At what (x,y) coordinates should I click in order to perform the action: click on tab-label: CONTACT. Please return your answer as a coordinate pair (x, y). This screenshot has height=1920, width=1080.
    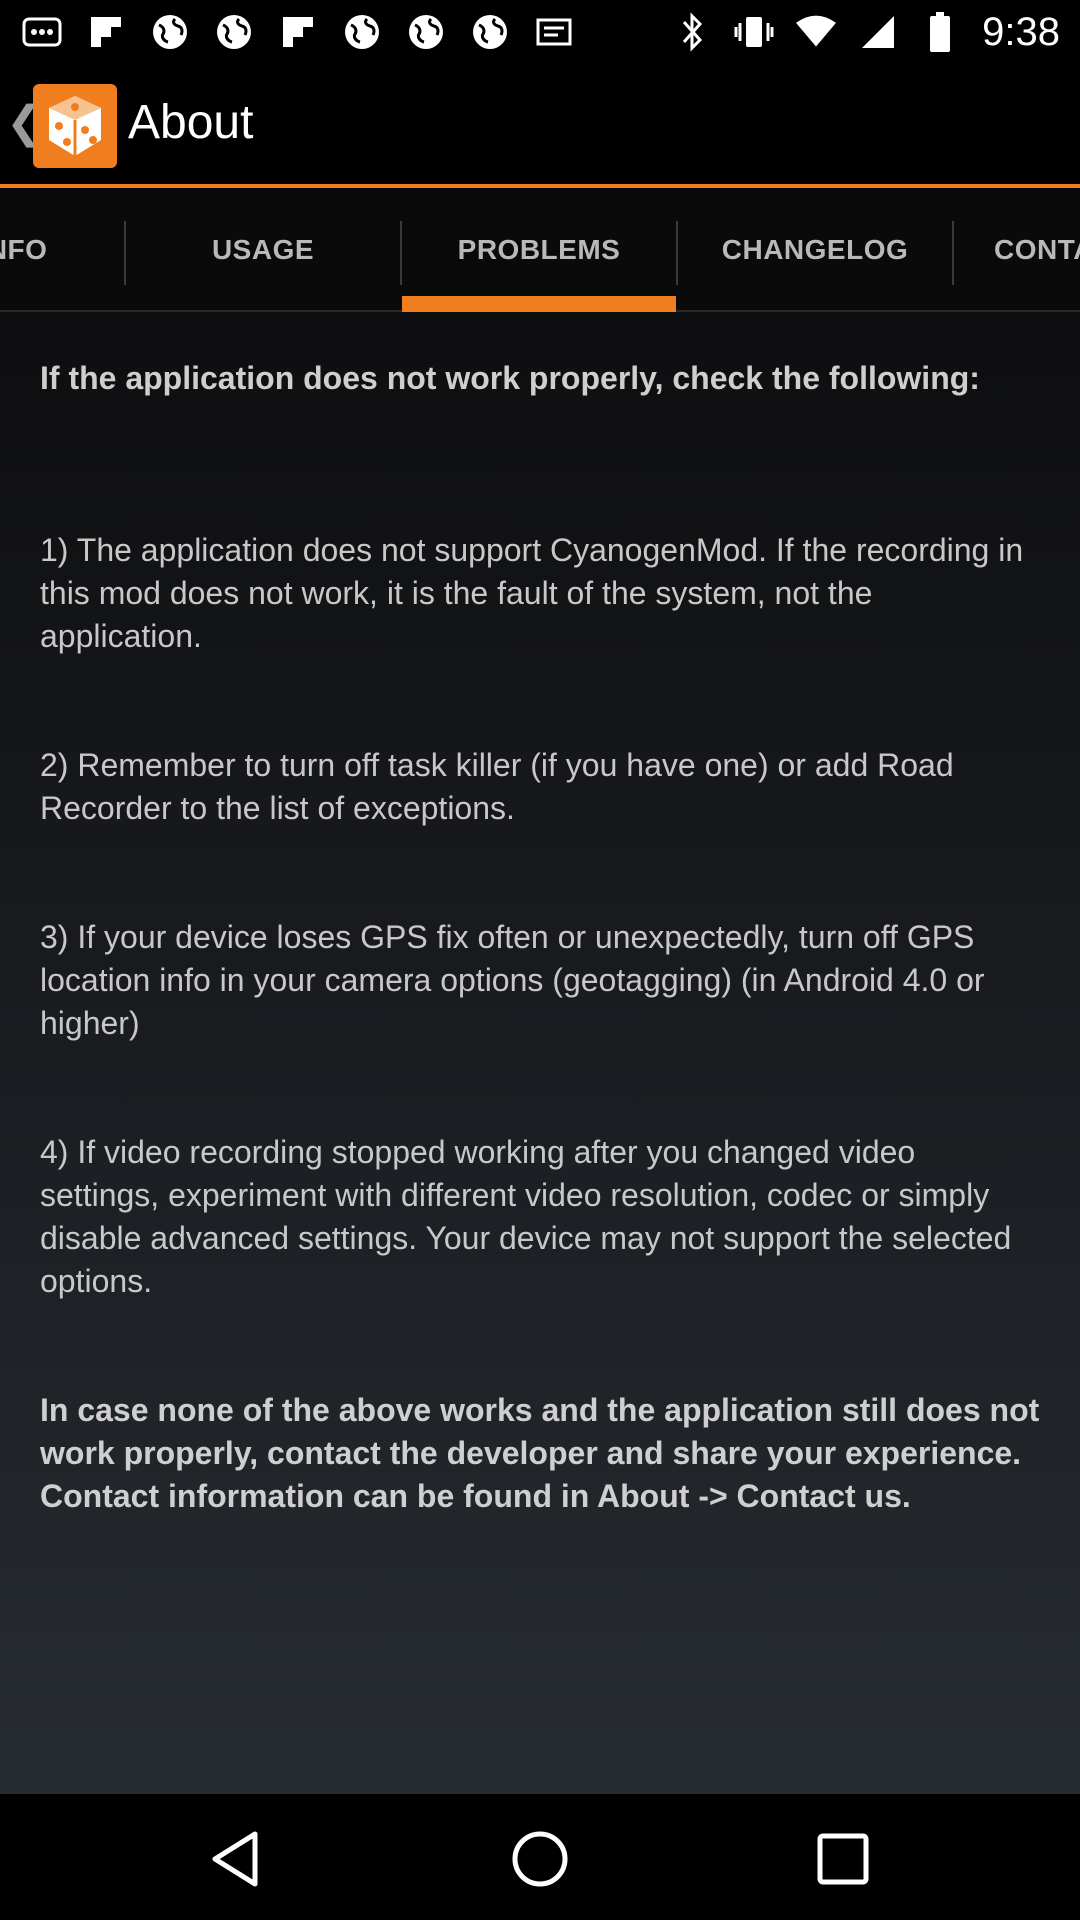
    Looking at the image, I should click on (1037, 249).